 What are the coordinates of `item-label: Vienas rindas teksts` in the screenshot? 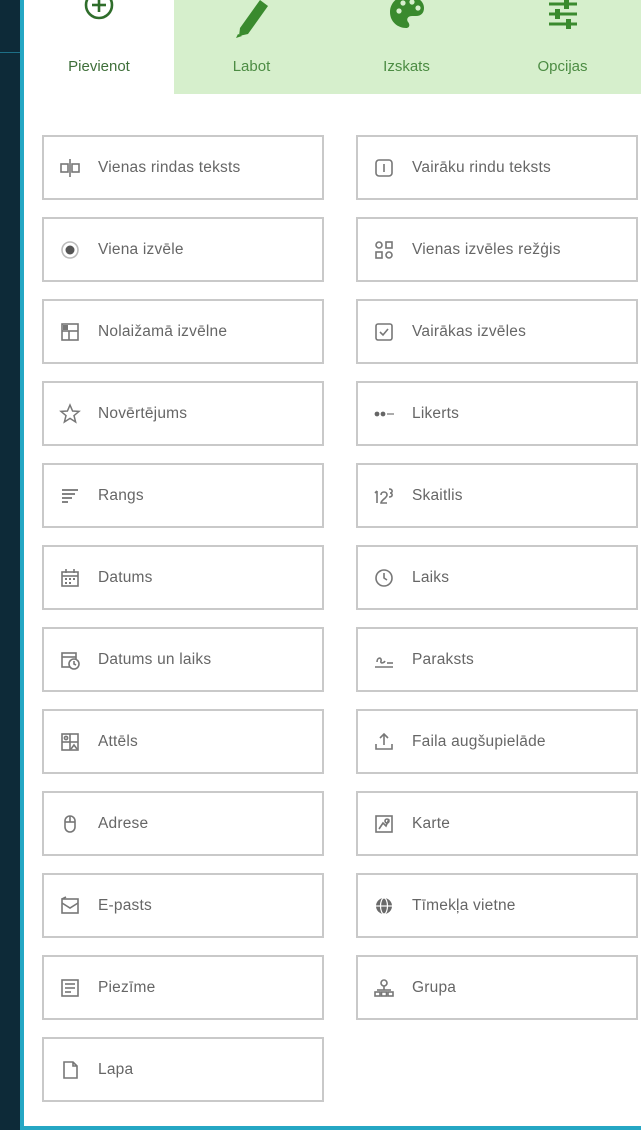 It's located at (169, 167).